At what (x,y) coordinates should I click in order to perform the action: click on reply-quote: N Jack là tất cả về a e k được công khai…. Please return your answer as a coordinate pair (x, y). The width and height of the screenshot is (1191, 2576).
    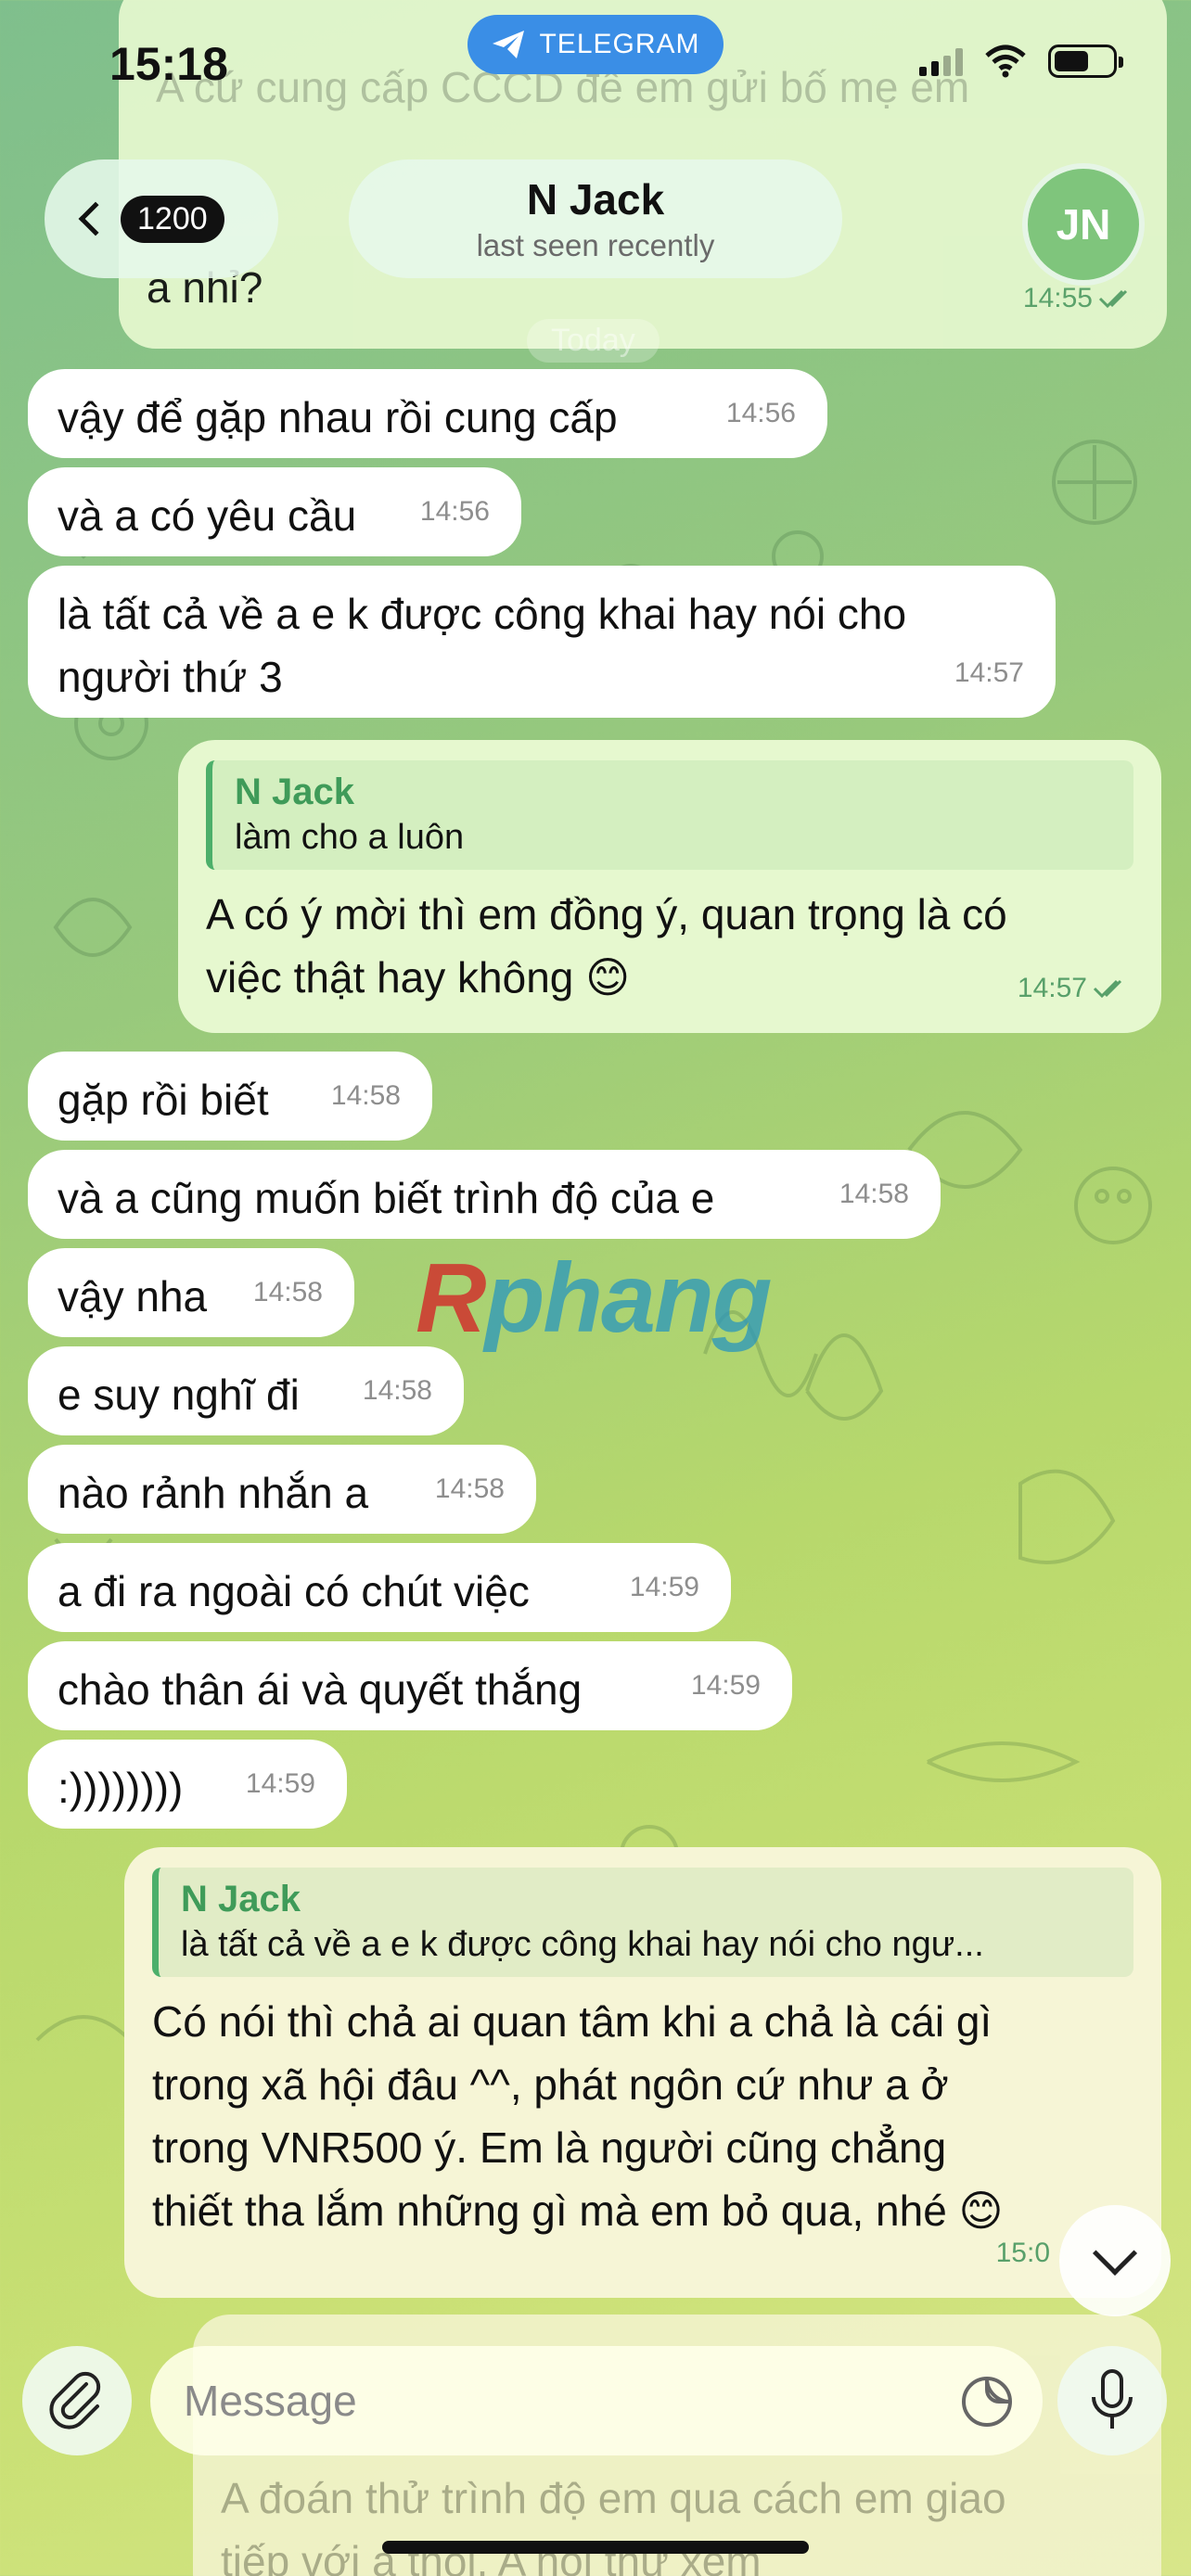
    Looking at the image, I should click on (642, 1923).